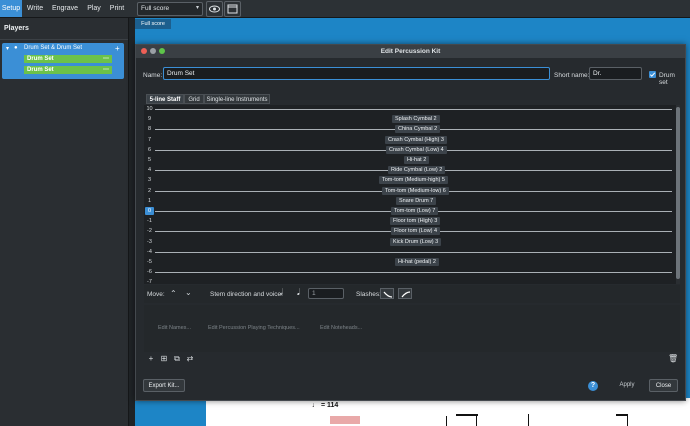 The image size is (690, 426). What do you see at coordinates (417, 170) in the screenshot?
I see `kit-instrument-chip: Ride Cymbal (Low) 2` at bounding box center [417, 170].